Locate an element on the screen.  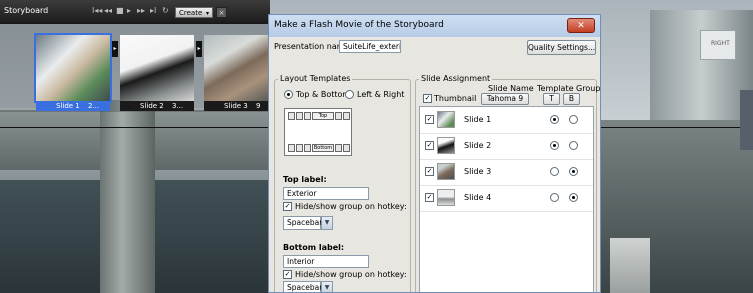
create-button-label: Create is located at coordinates (191, 13).